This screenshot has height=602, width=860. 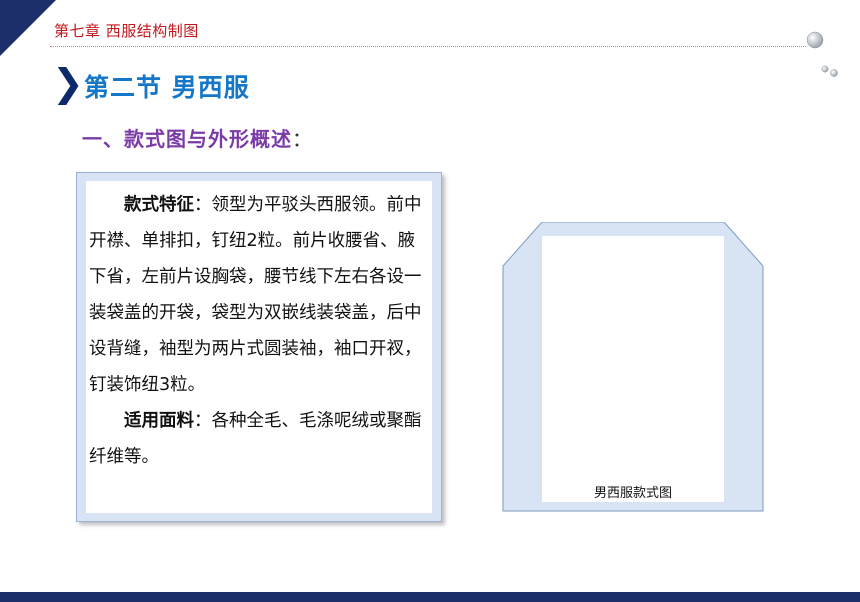 I want to click on chapter-title: 第七章 西服结构制图, so click(x=126, y=31).